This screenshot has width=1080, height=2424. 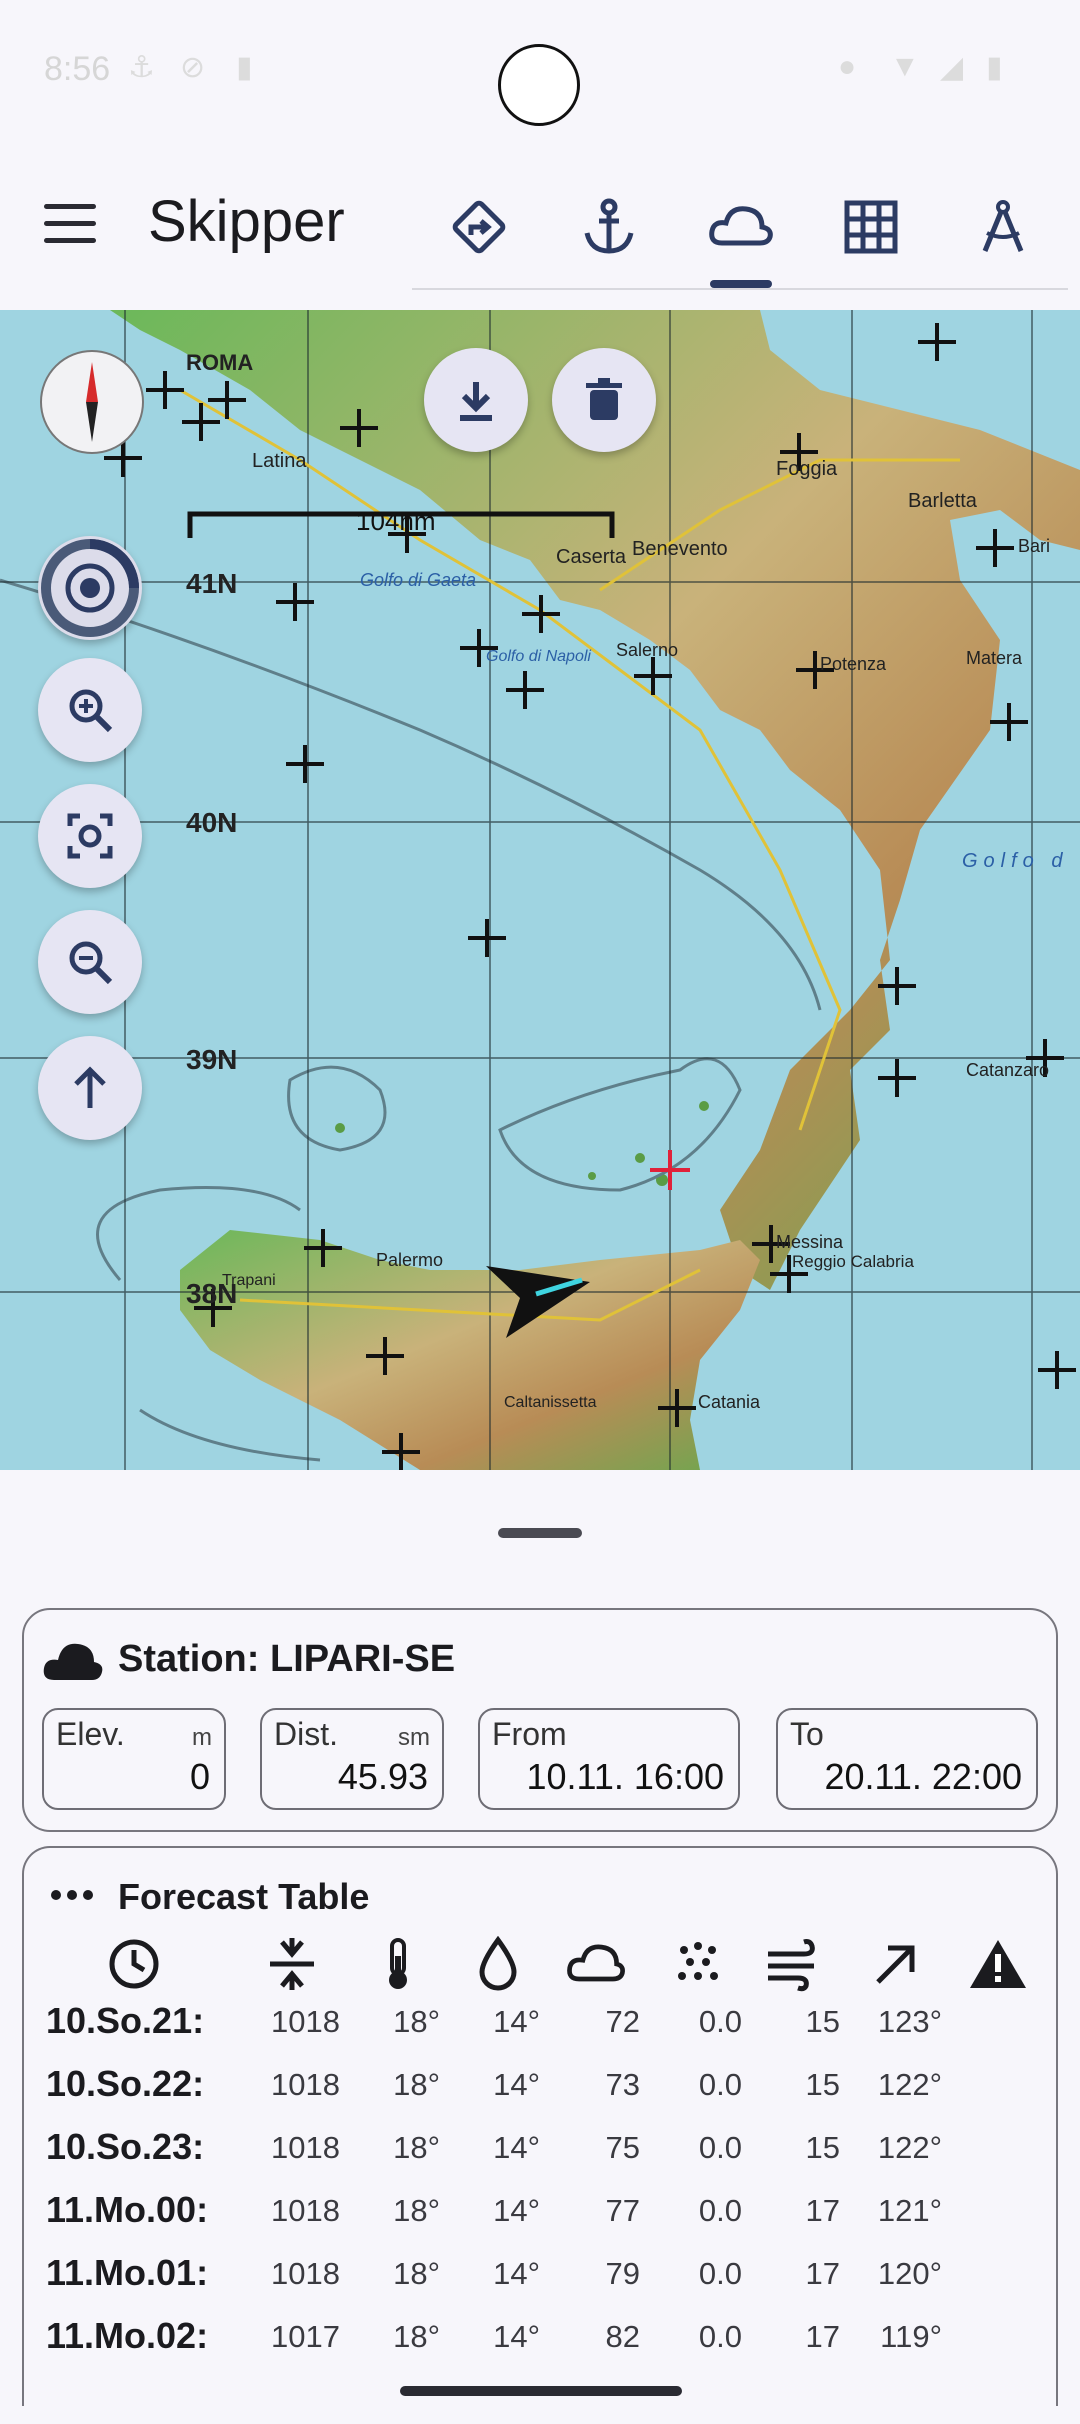 What do you see at coordinates (382, 1776) in the screenshot?
I see `distance-value: 45.93` at bounding box center [382, 1776].